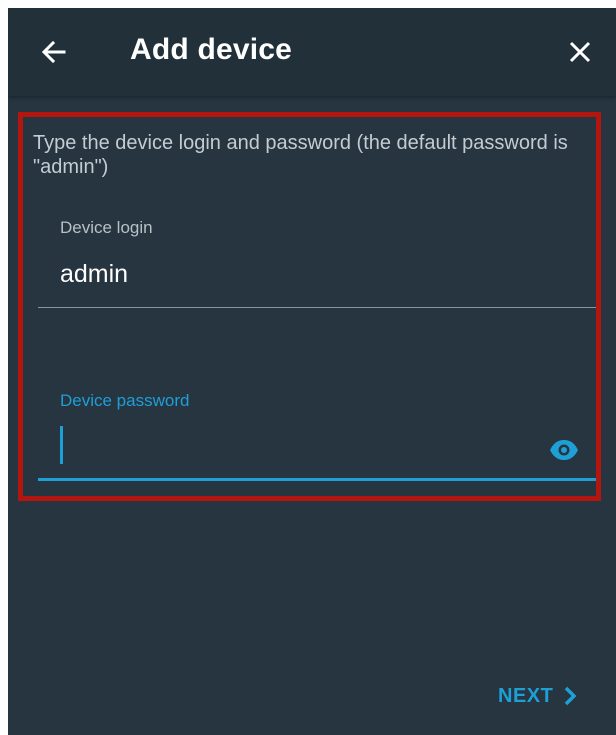 The height and width of the screenshot is (735, 616). What do you see at coordinates (526, 695) in the screenshot?
I see `next-button-label: NEXT` at bounding box center [526, 695].